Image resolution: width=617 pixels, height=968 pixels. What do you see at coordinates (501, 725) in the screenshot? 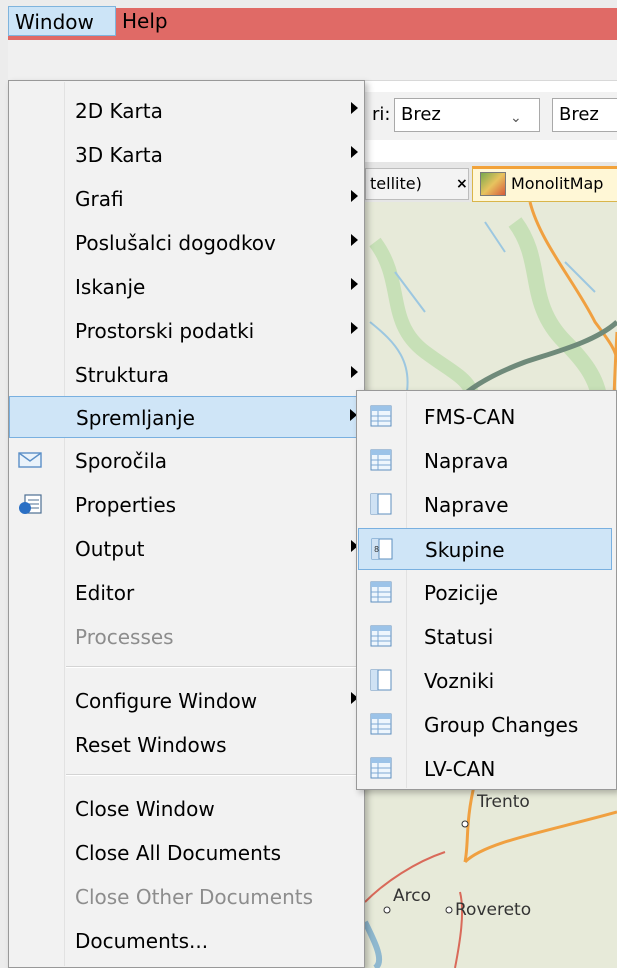
I see `submenu-item-label: Group Changes` at bounding box center [501, 725].